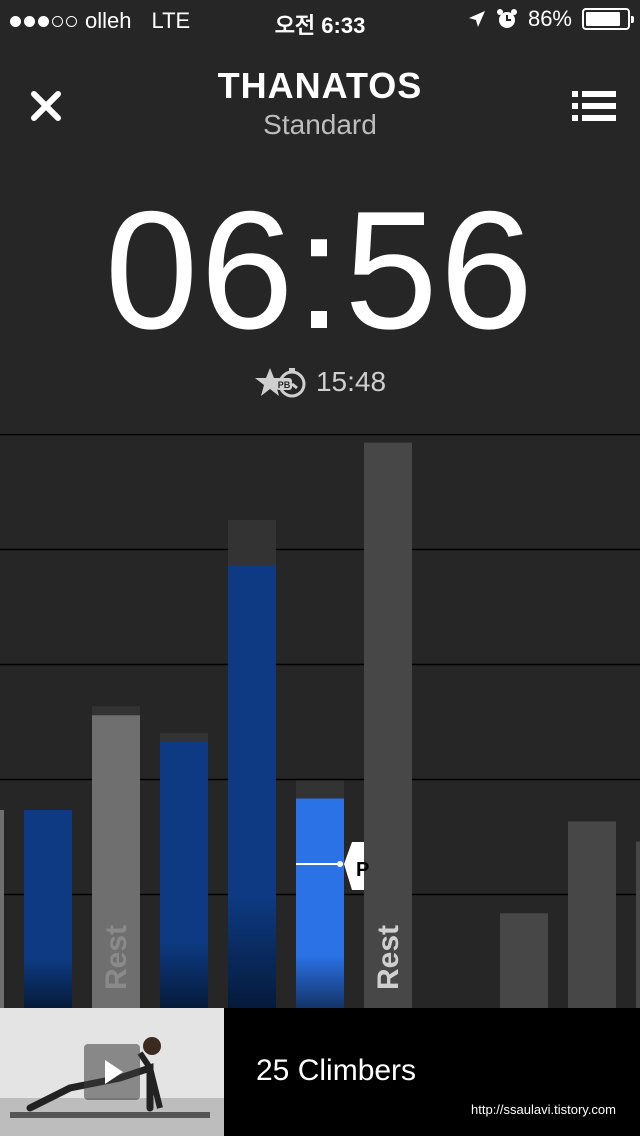 The width and height of the screenshot is (640, 1136). I want to click on progress-marker-dot, so click(340, 864).